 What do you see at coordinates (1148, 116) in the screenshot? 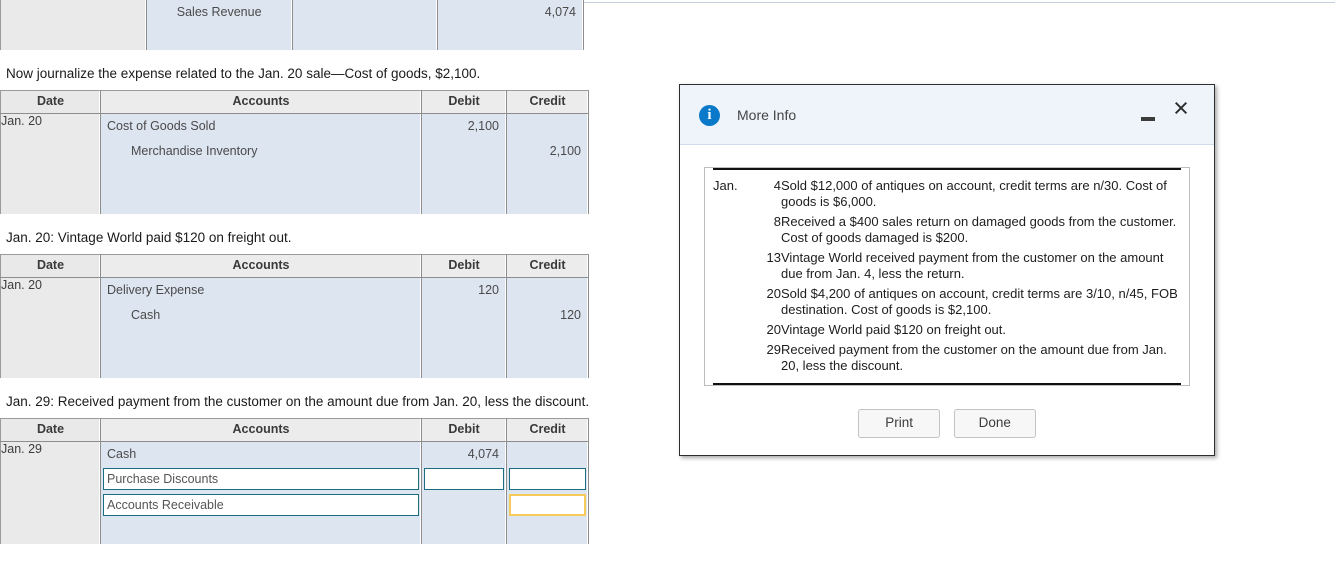
I see `minimize-icon` at bounding box center [1148, 116].